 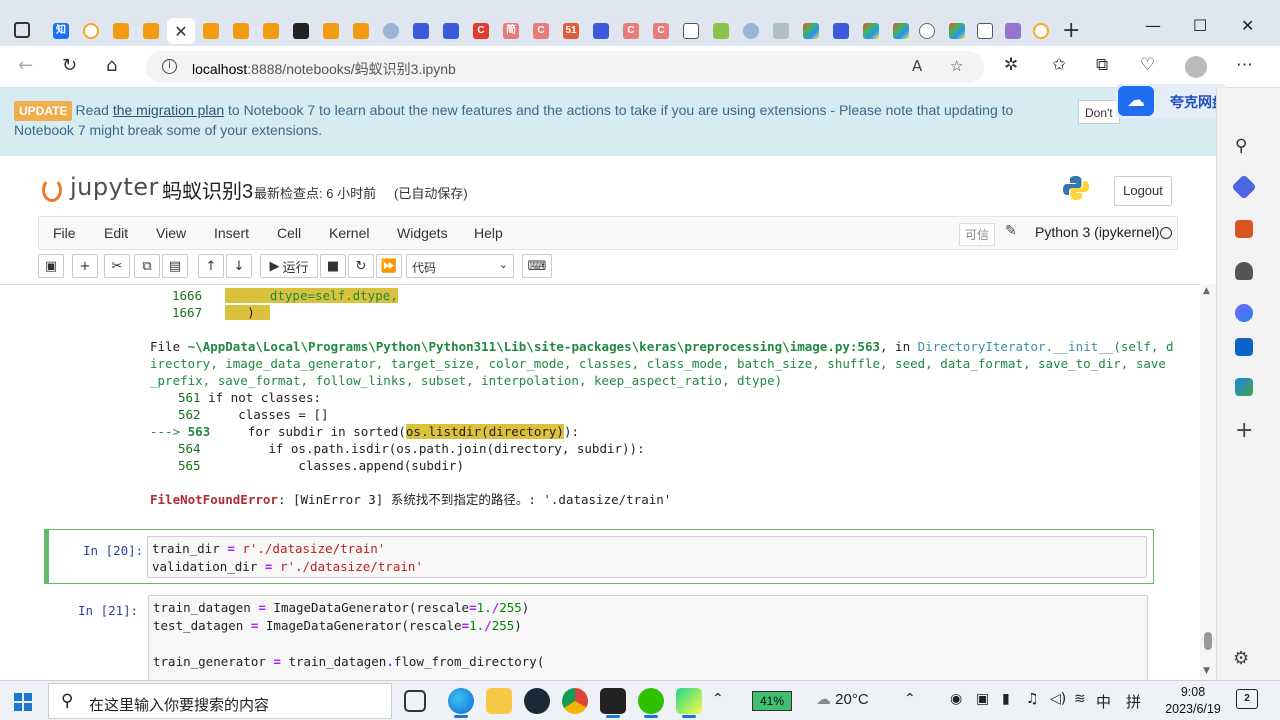 What do you see at coordinates (1147, 65) in the screenshot?
I see `performance-icon: ♡` at bounding box center [1147, 65].